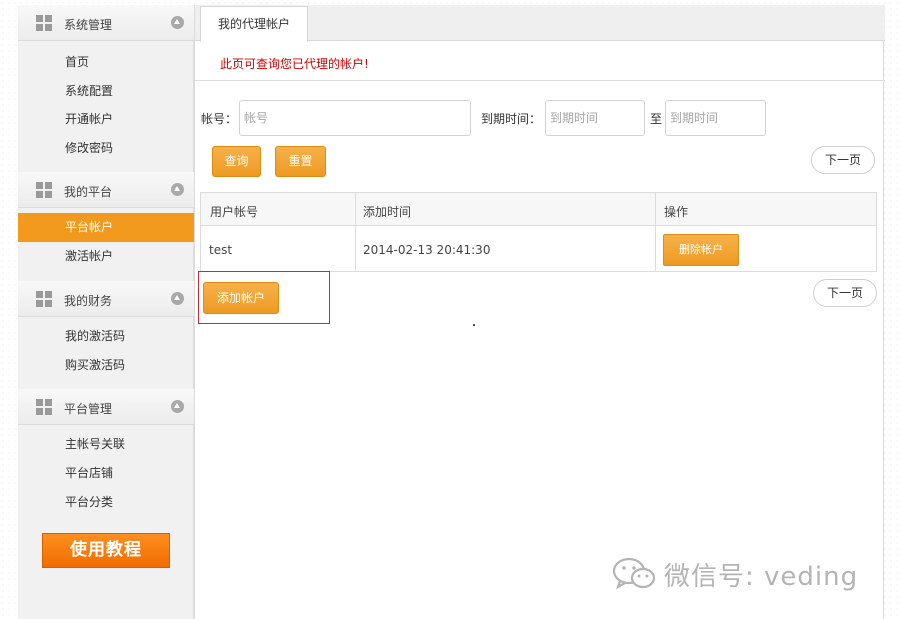 Image resolution: width=900 pixels, height=619 pixels. What do you see at coordinates (106, 444) in the screenshot?
I see `sidebar-item-main-account-link: 主帐号关联` at bounding box center [106, 444].